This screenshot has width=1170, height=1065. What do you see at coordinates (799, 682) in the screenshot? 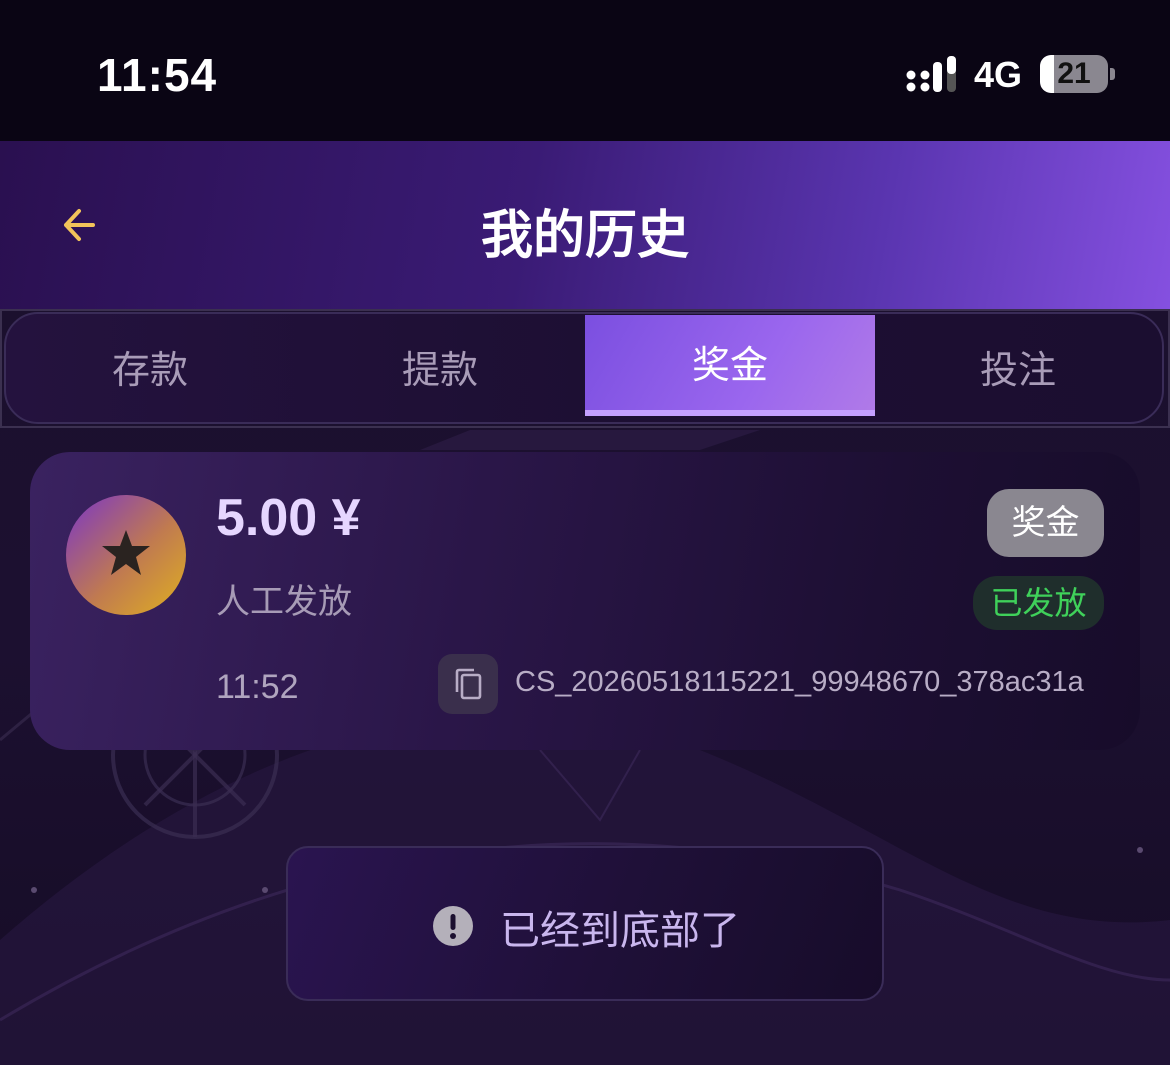
I see `order-id: CS_20260518115221_99948670_378ac31a` at bounding box center [799, 682].